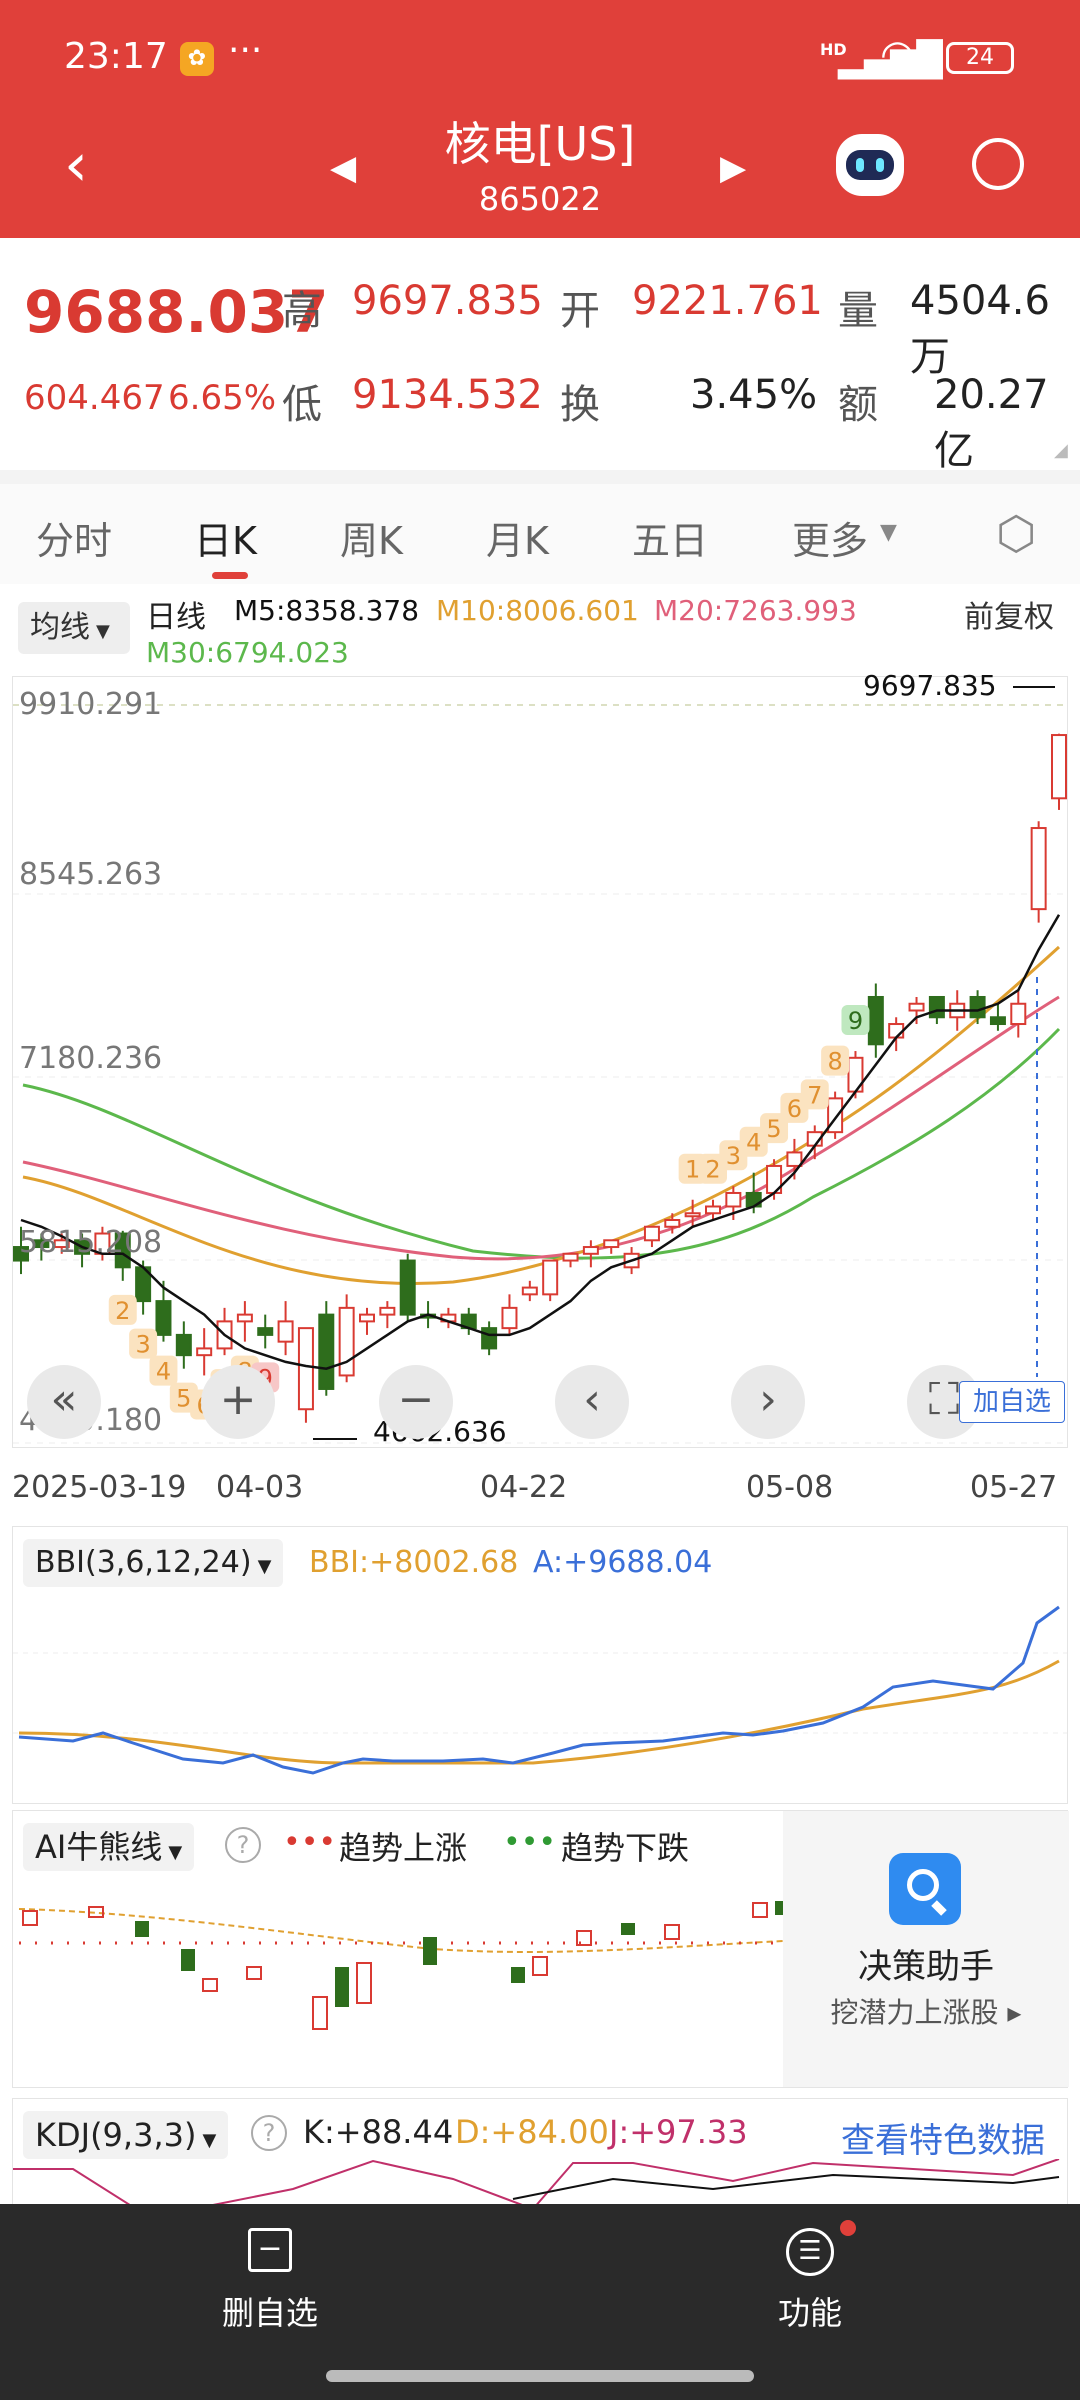  I want to click on ai-chart, so click(400, 1965).